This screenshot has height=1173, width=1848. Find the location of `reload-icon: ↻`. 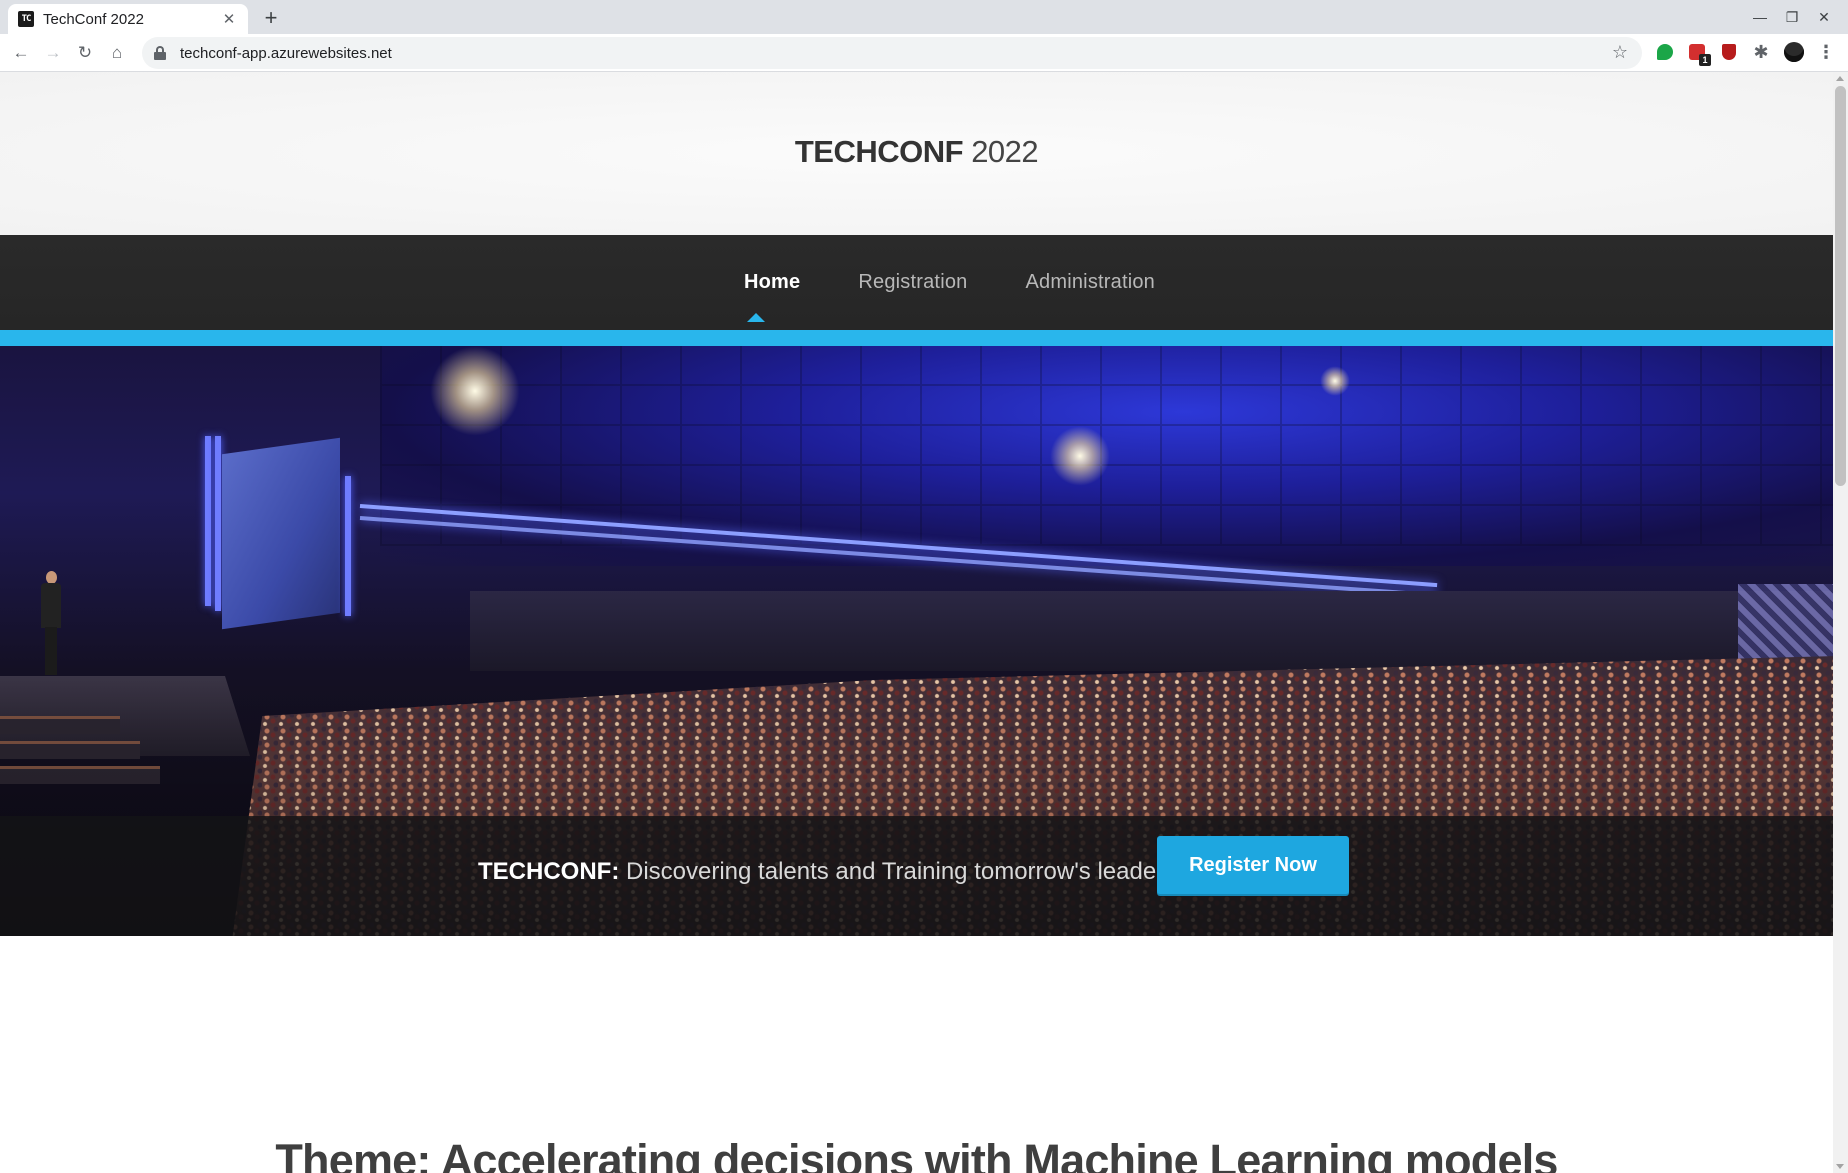

reload-icon: ↻ is located at coordinates (85, 53).